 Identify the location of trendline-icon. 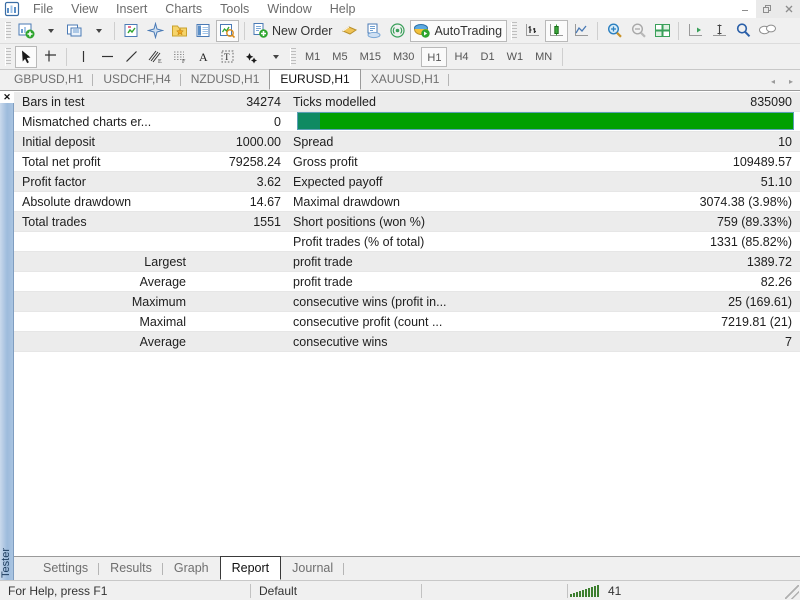
(131, 57).